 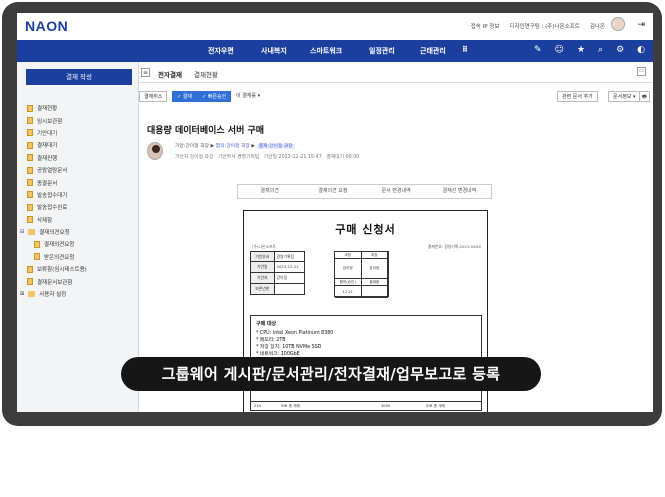 I want to click on palette-icon: ◐, so click(x=641, y=50).